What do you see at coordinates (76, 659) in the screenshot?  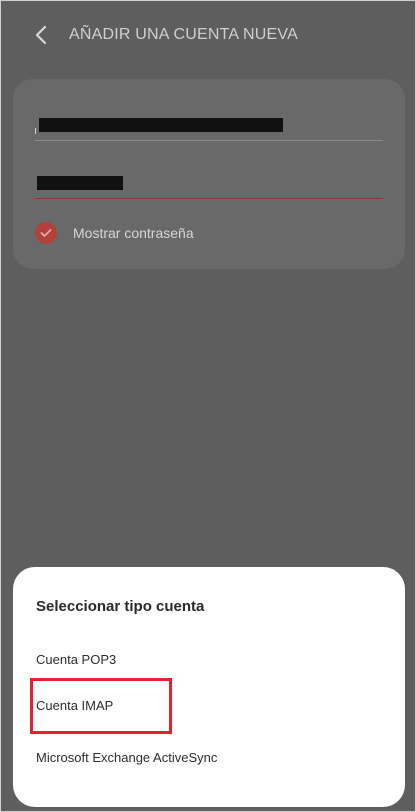 I see `option-label: Cuenta POP3` at bounding box center [76, 659].